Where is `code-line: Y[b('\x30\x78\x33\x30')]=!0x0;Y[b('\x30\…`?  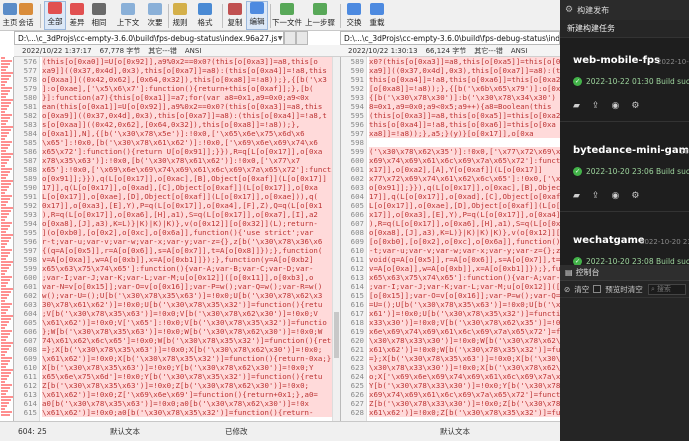 code-line: Y[b('\x30\x78\x33\x30')]=!0x0;Y[b('\x30\… is located at coordinates (464, 385).